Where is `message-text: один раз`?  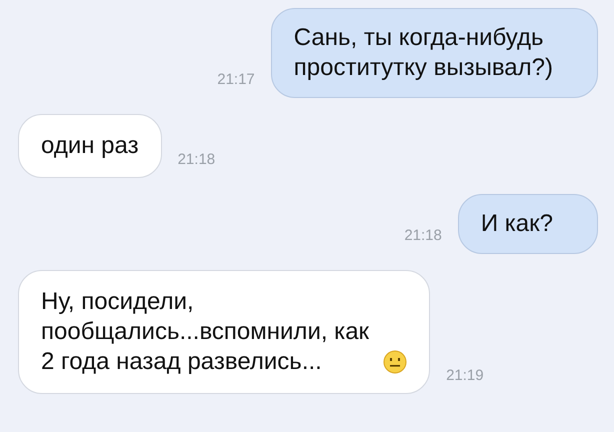
message-text: один раз is located at coordinates (90, 146).